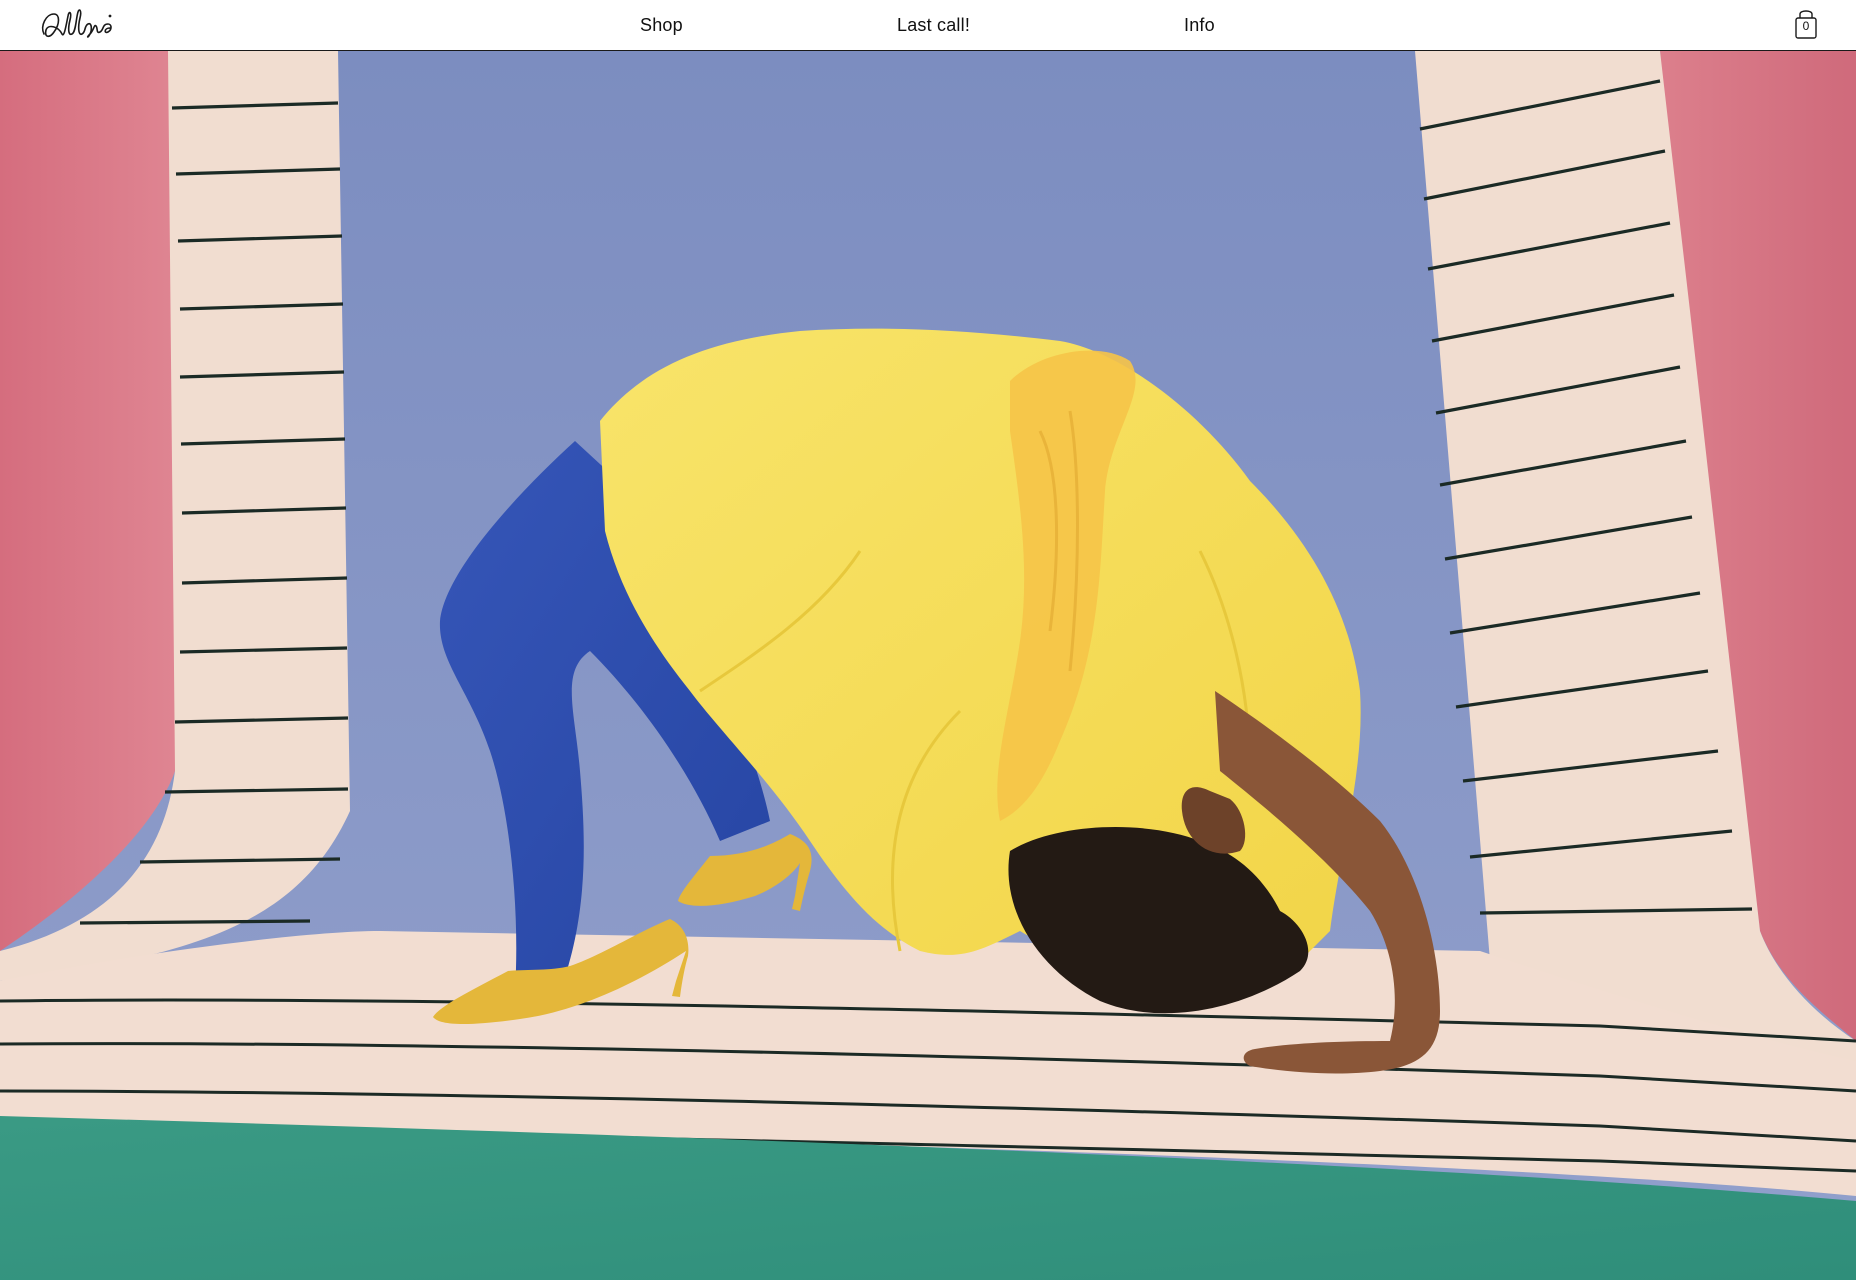 The width and height of the screenshot is (1856, 1280). What do you see at coordinates (933, 25) in the screenshot?
I see `nav-last-call-link: Last call!` at bounding box center [933, 25].